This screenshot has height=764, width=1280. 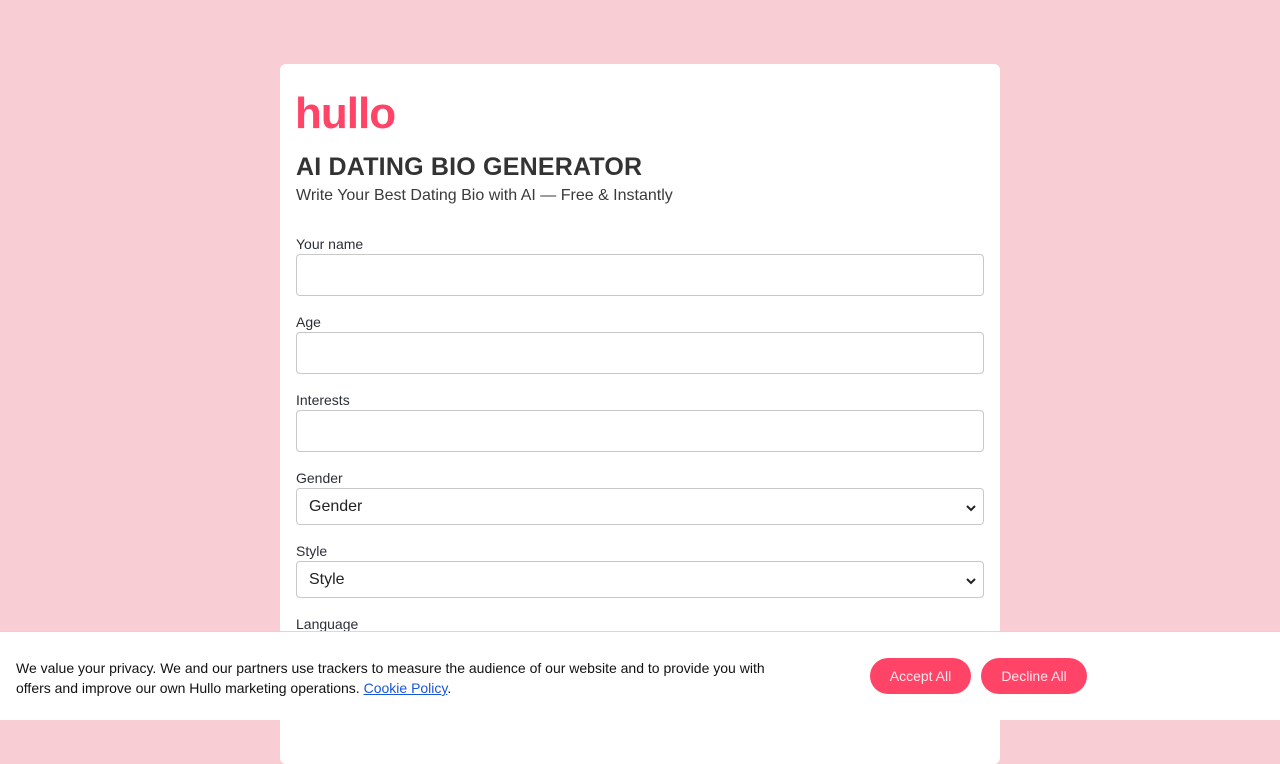 I want to click on name-input, so click(x=640, y=275).